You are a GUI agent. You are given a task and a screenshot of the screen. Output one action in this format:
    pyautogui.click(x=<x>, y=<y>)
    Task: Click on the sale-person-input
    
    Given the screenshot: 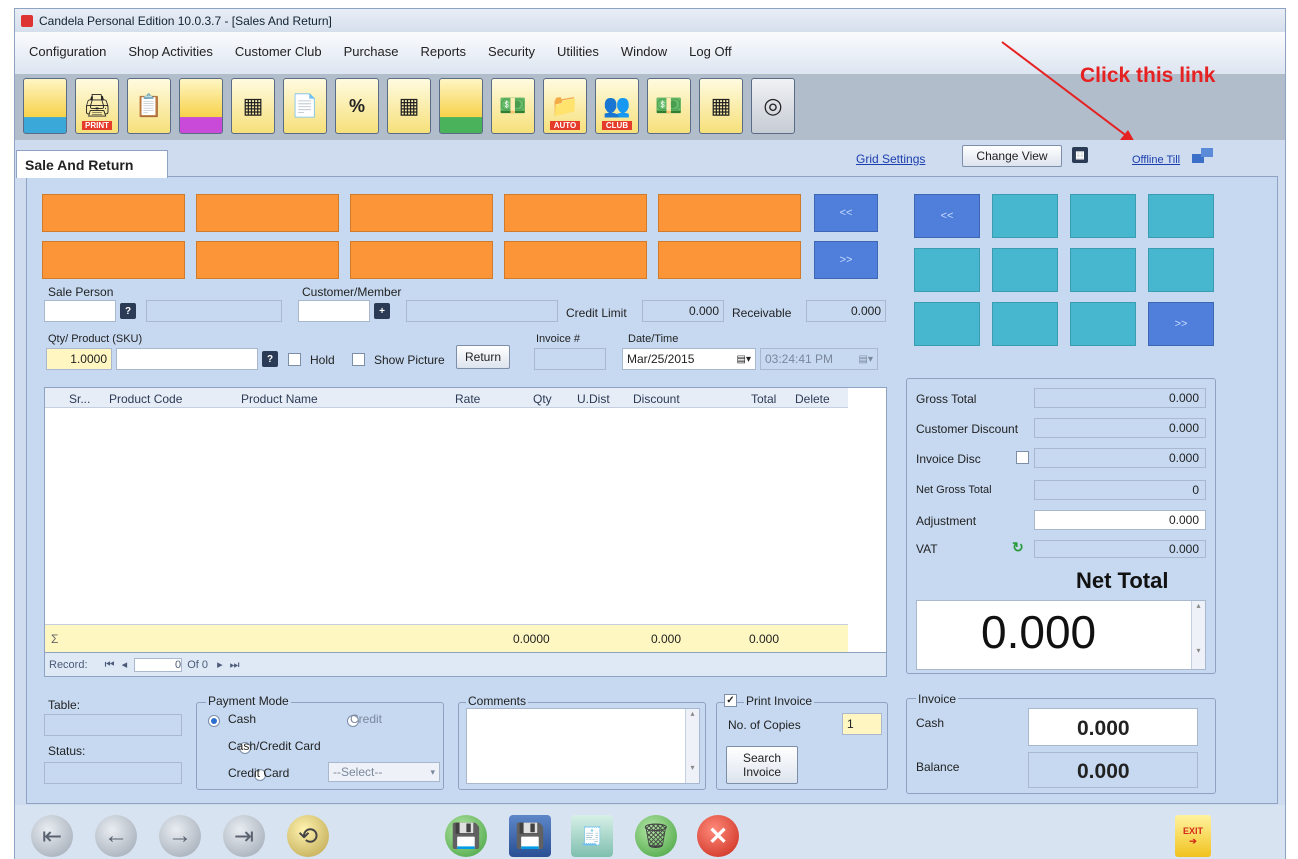 What is the action you would take?
    pyautogui.click(x=80, y=311)
    